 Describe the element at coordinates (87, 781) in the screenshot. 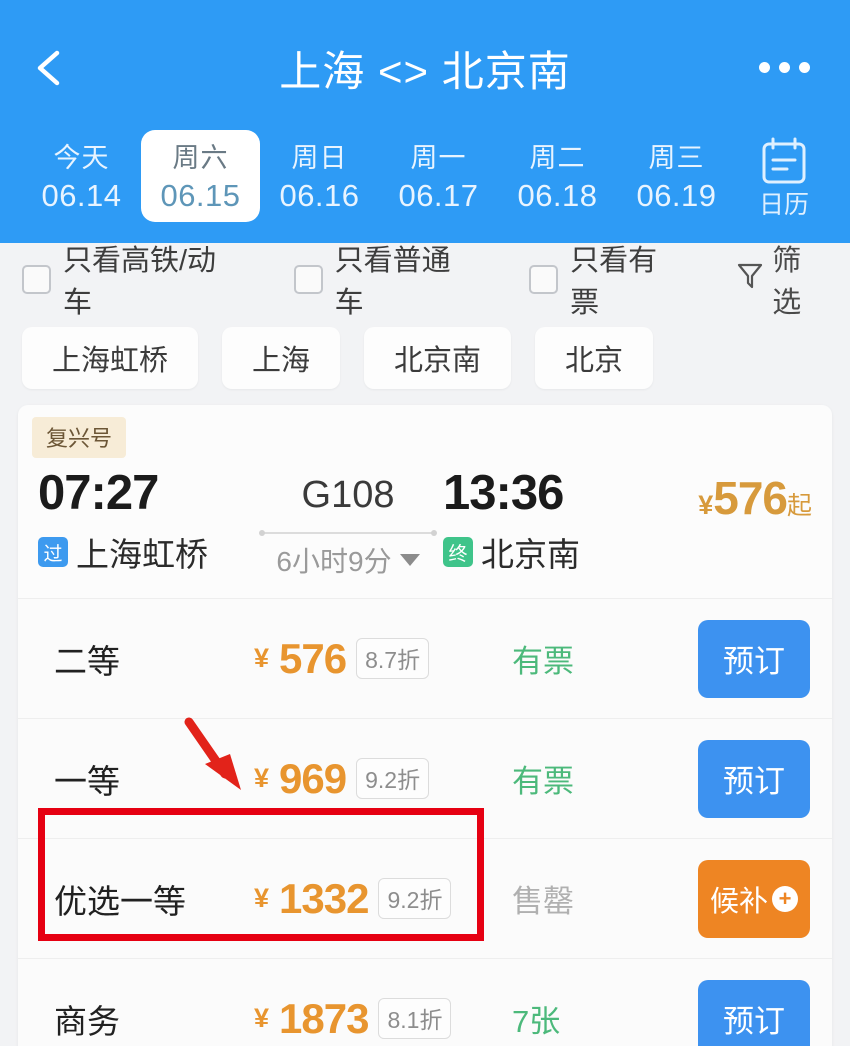

I see `seat-class-name: 一等` at that location.